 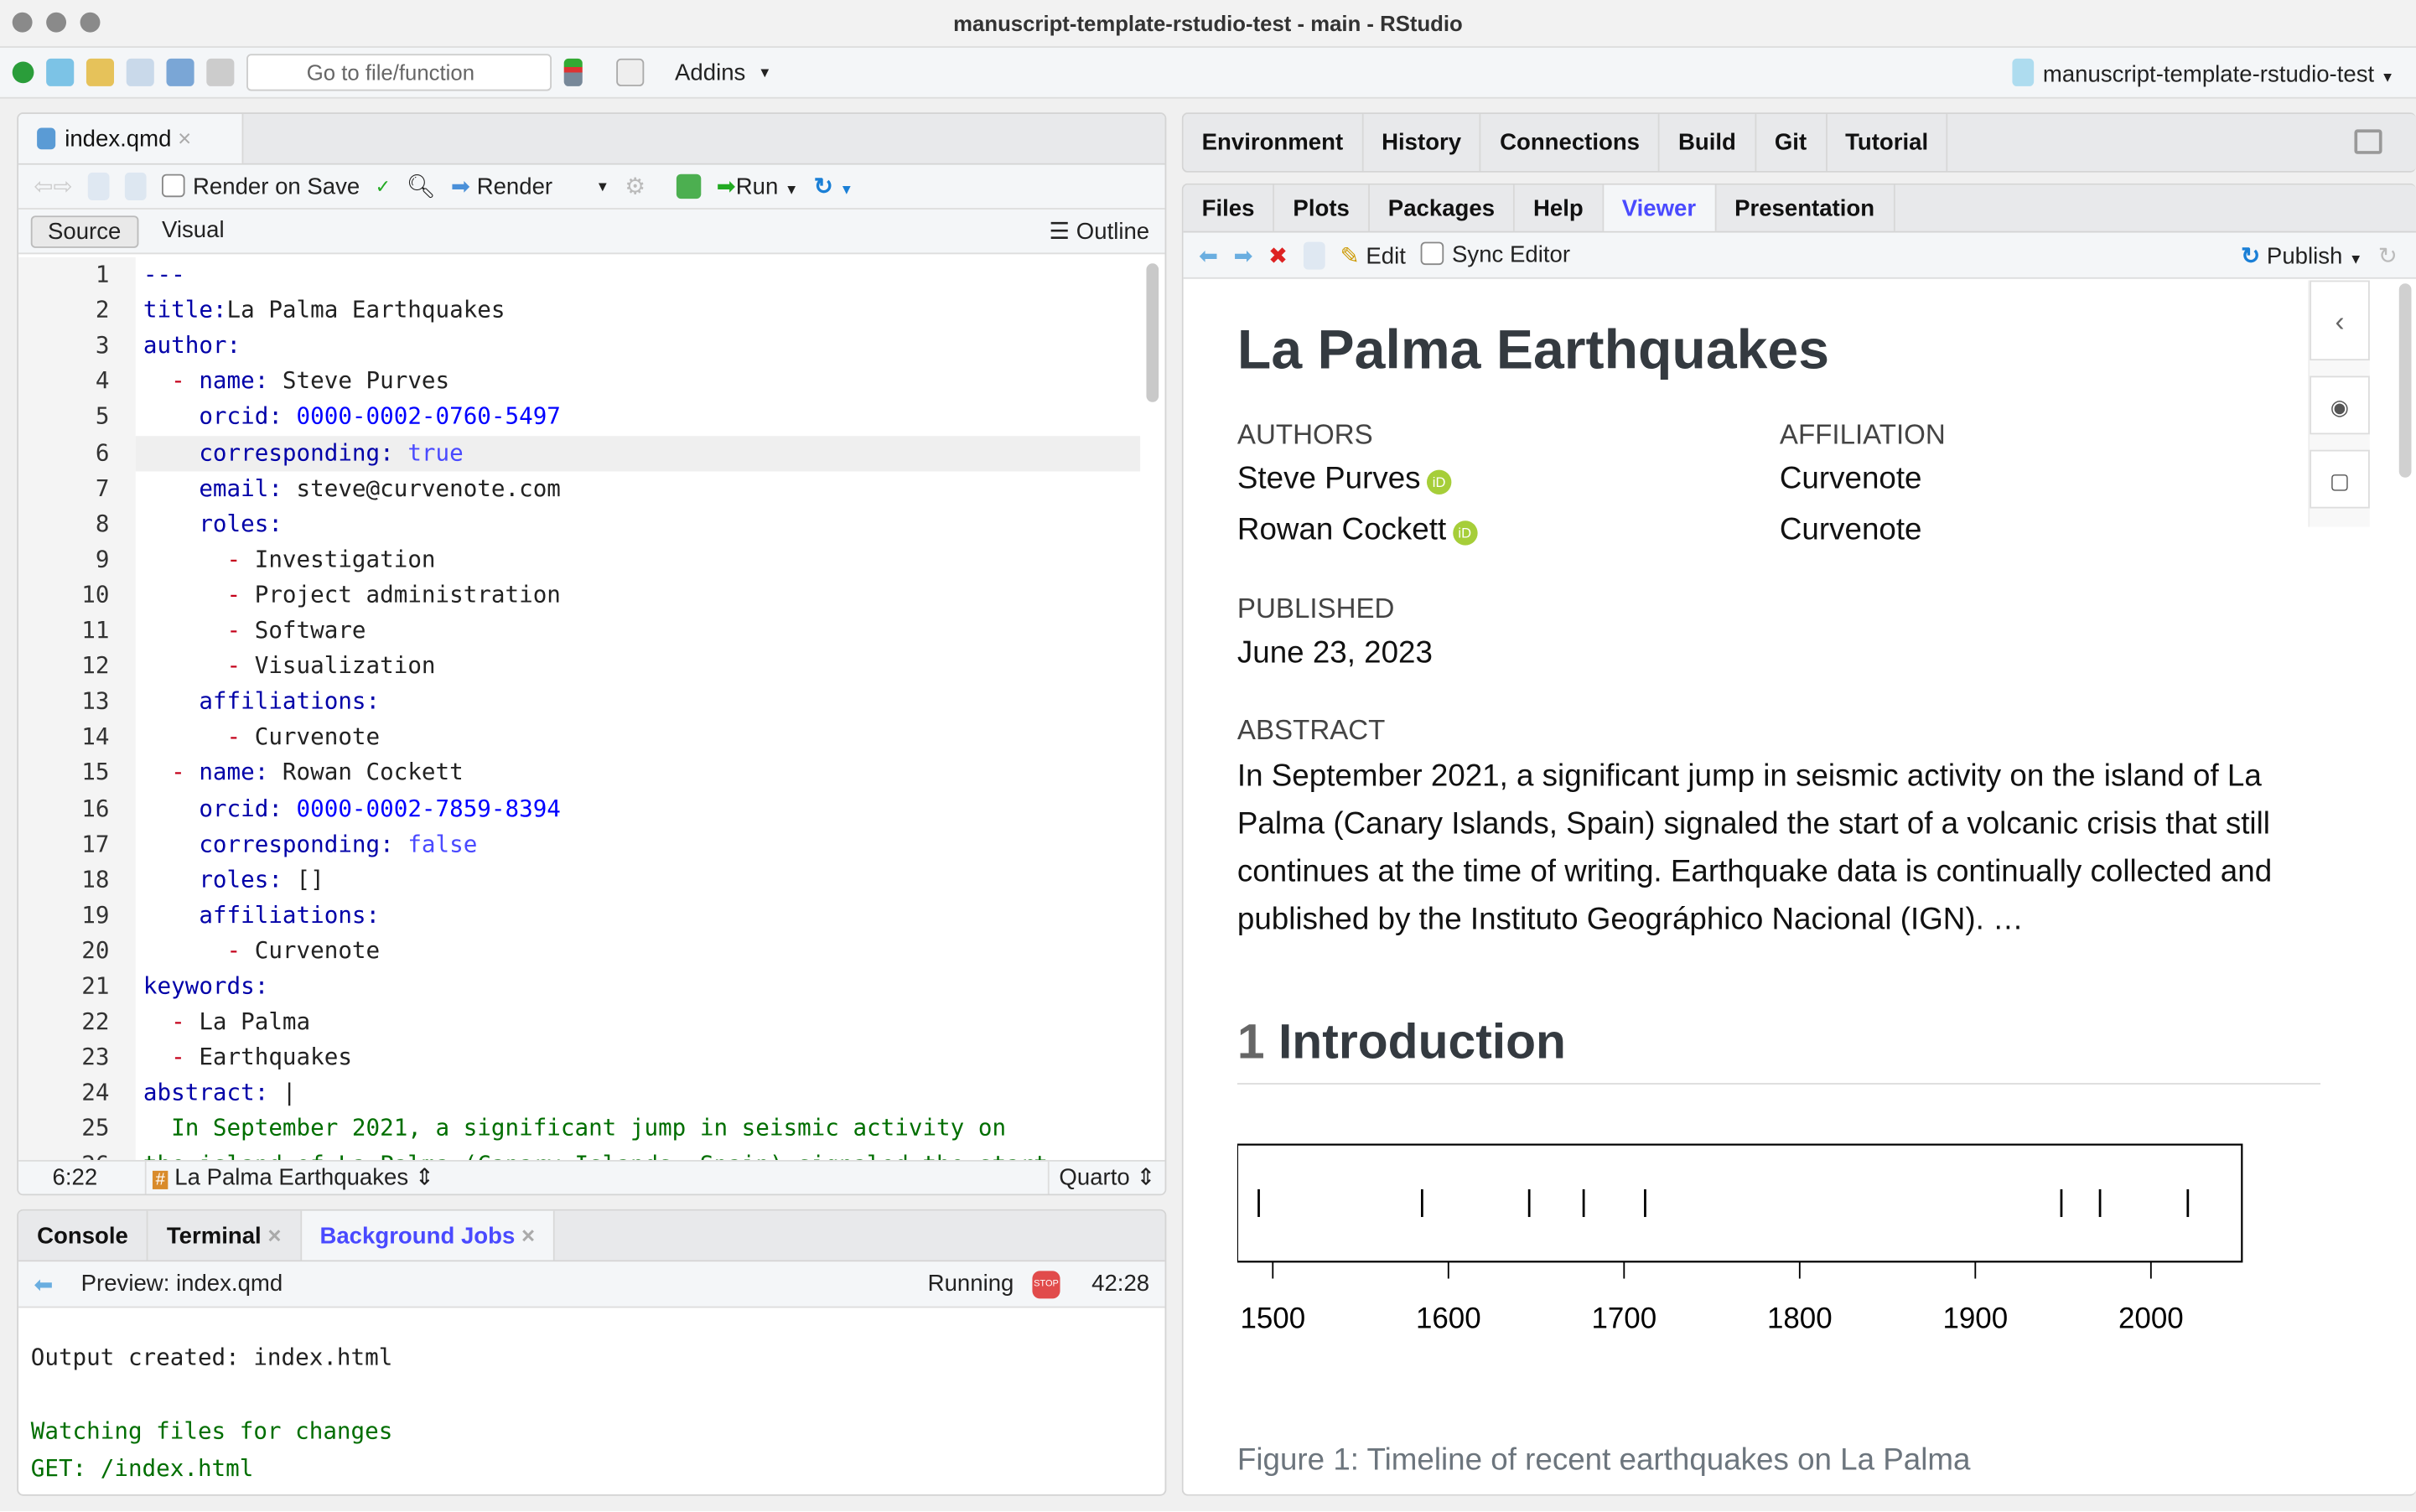 I want to click on visual-mode-button: Visual, so click(x=194, y=230).